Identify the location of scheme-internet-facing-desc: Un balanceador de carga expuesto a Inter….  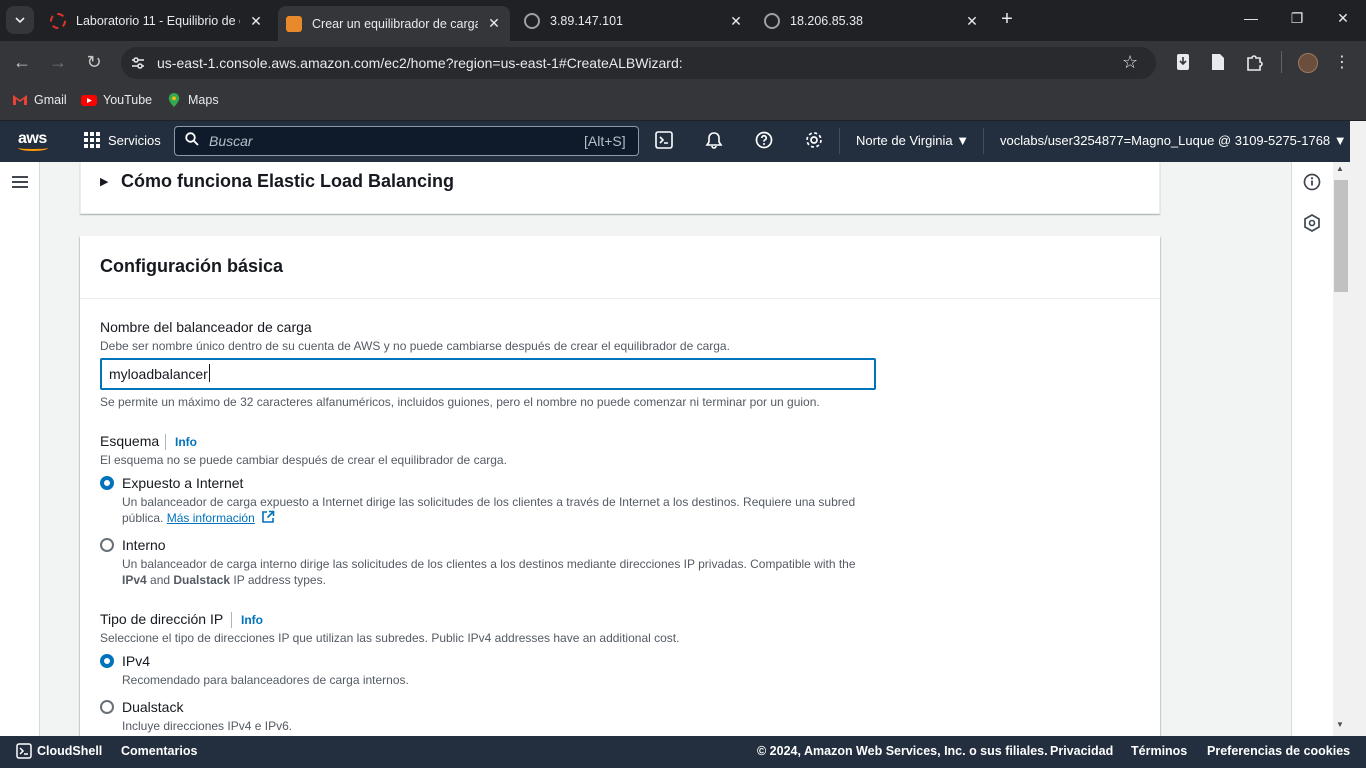
(489, 510).